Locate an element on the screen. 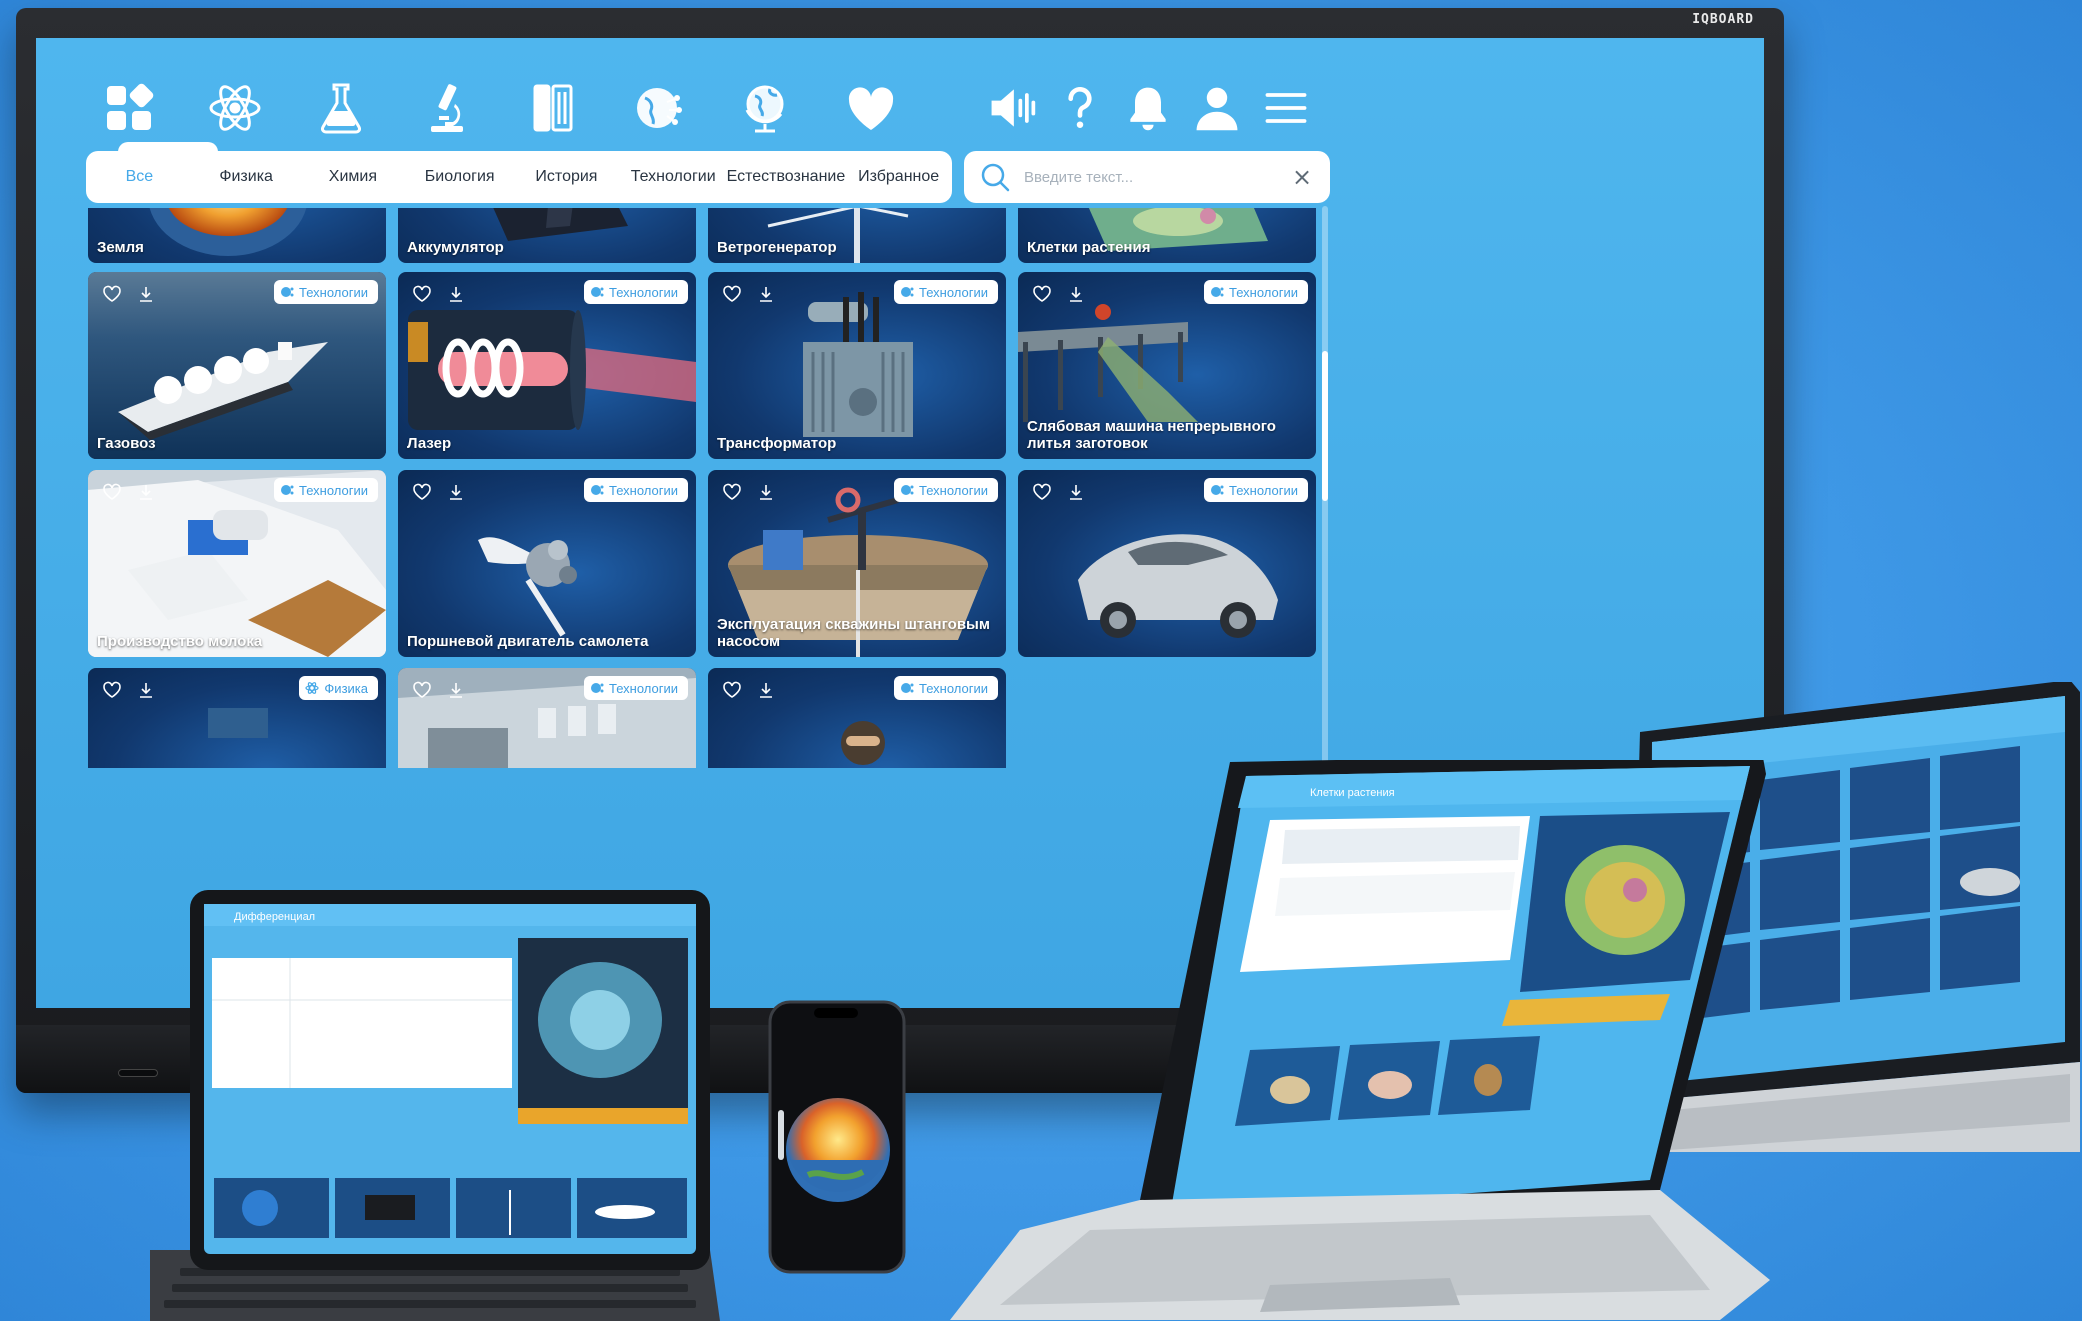  search-icon is located at coordinates (995, 177).